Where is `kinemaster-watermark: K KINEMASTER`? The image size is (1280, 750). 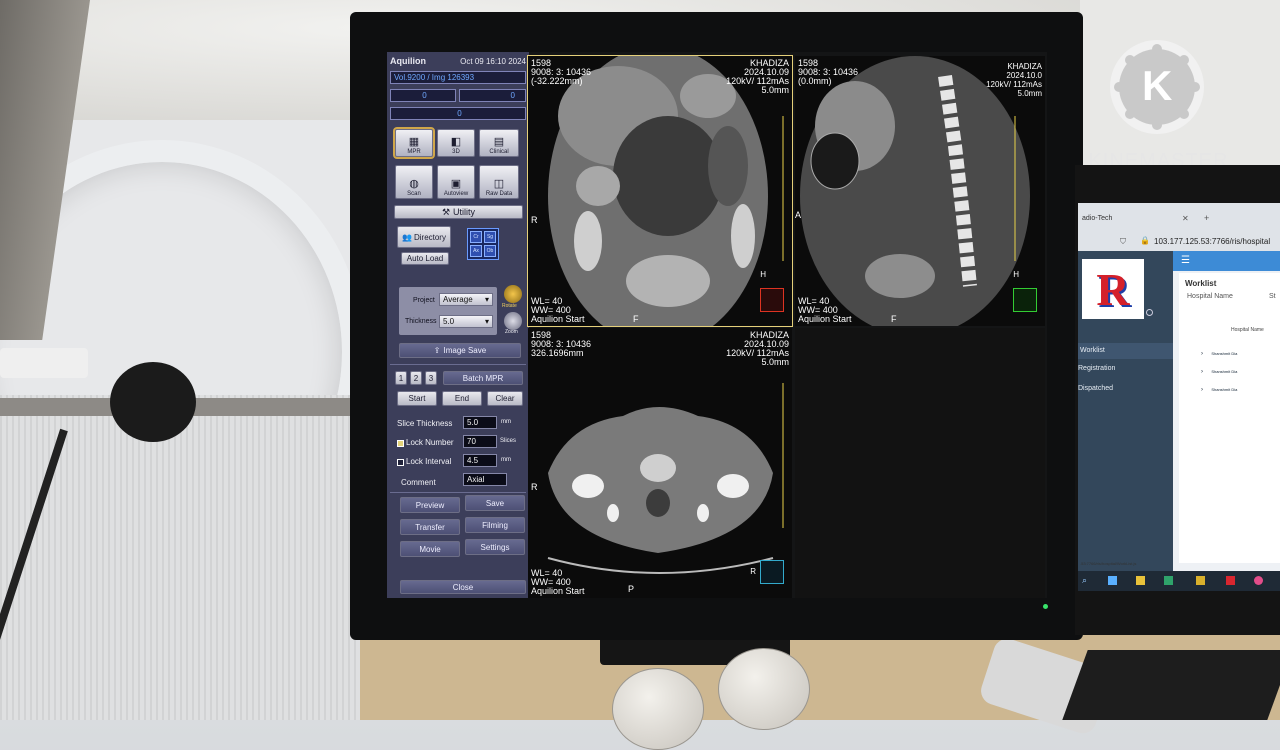
kinemaster-watermark: K KINEMASTER is located at coordinates (1158, 110).